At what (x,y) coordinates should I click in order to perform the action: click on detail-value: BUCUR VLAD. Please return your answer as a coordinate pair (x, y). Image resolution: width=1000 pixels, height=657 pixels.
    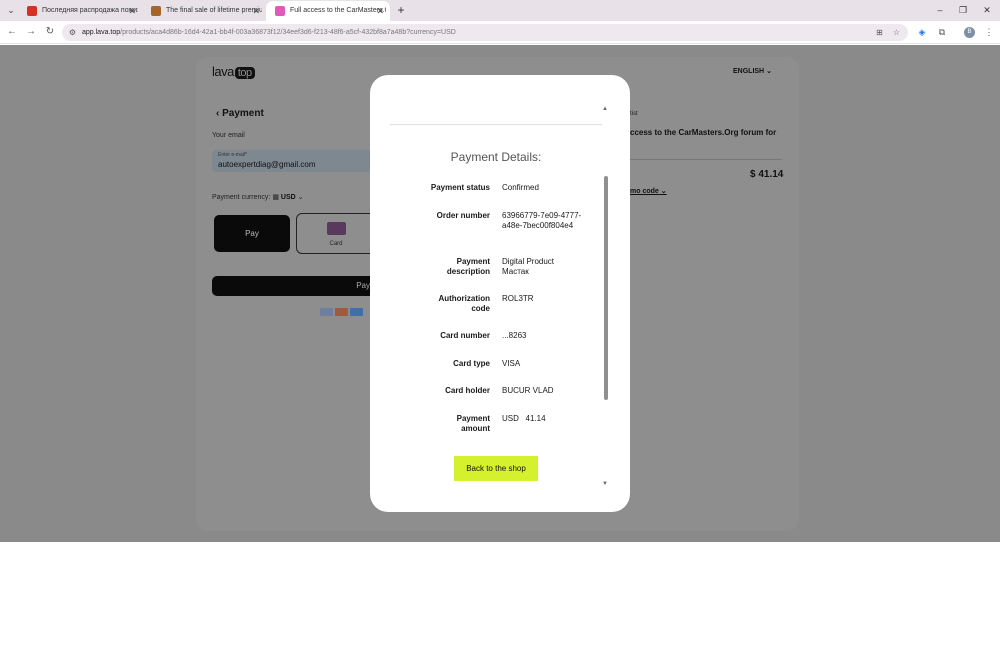
    Looking at the image, I should click on (528, 390).